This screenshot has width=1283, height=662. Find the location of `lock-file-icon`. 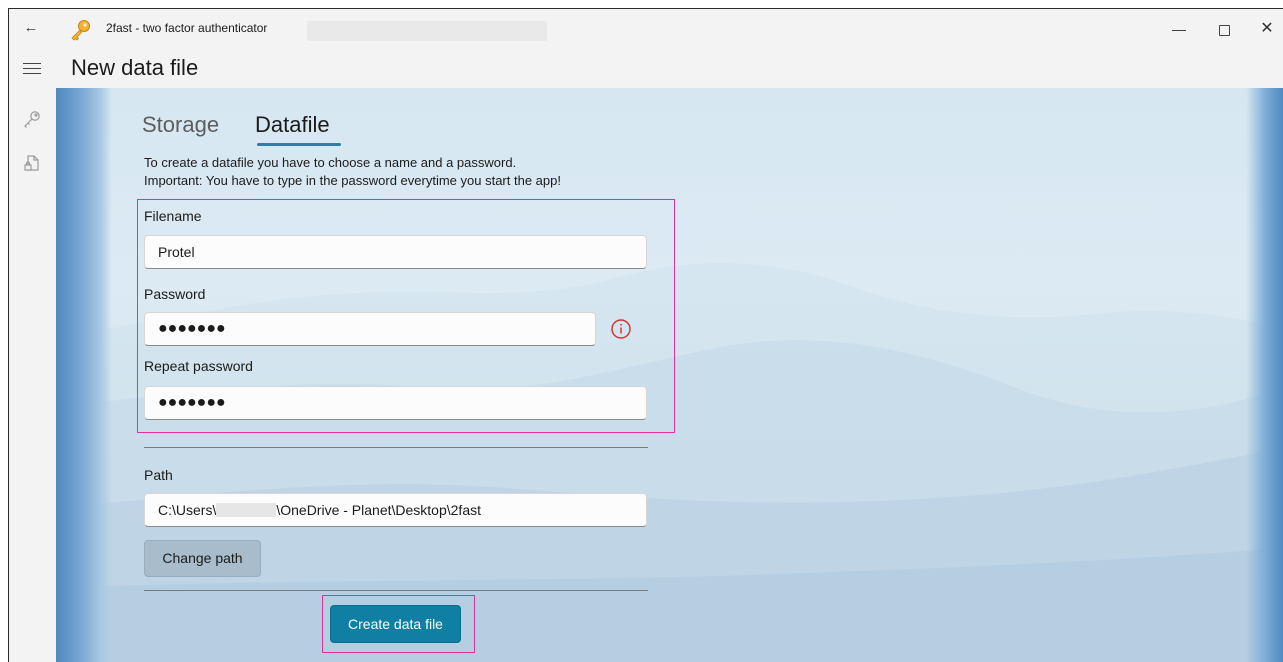

lock-file-icon is located at coordinates (32, 163).